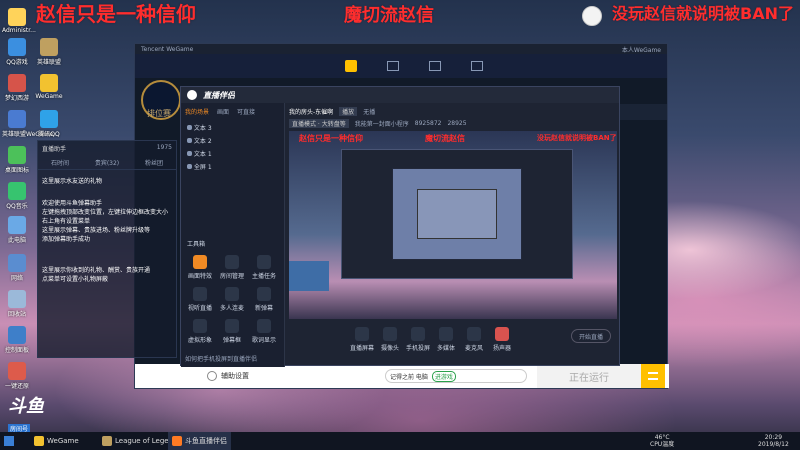  Describe the element at coordinates (264, 299) in the screenshot. I see `tool-danmu: 新弹幕` at that location.